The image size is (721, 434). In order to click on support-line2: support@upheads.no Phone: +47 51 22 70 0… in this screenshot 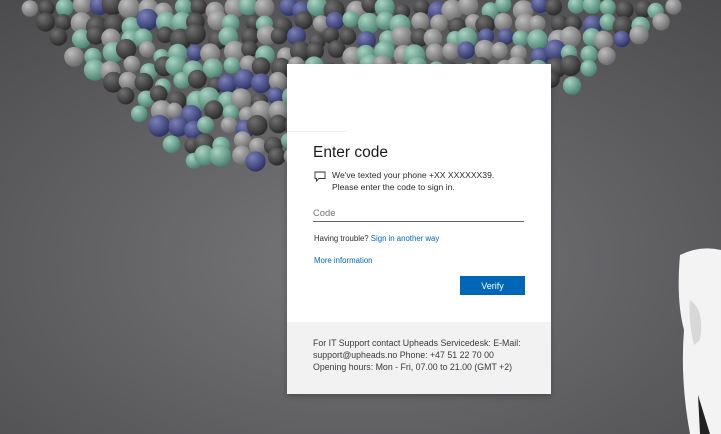, I will do `click(403, 355)`.